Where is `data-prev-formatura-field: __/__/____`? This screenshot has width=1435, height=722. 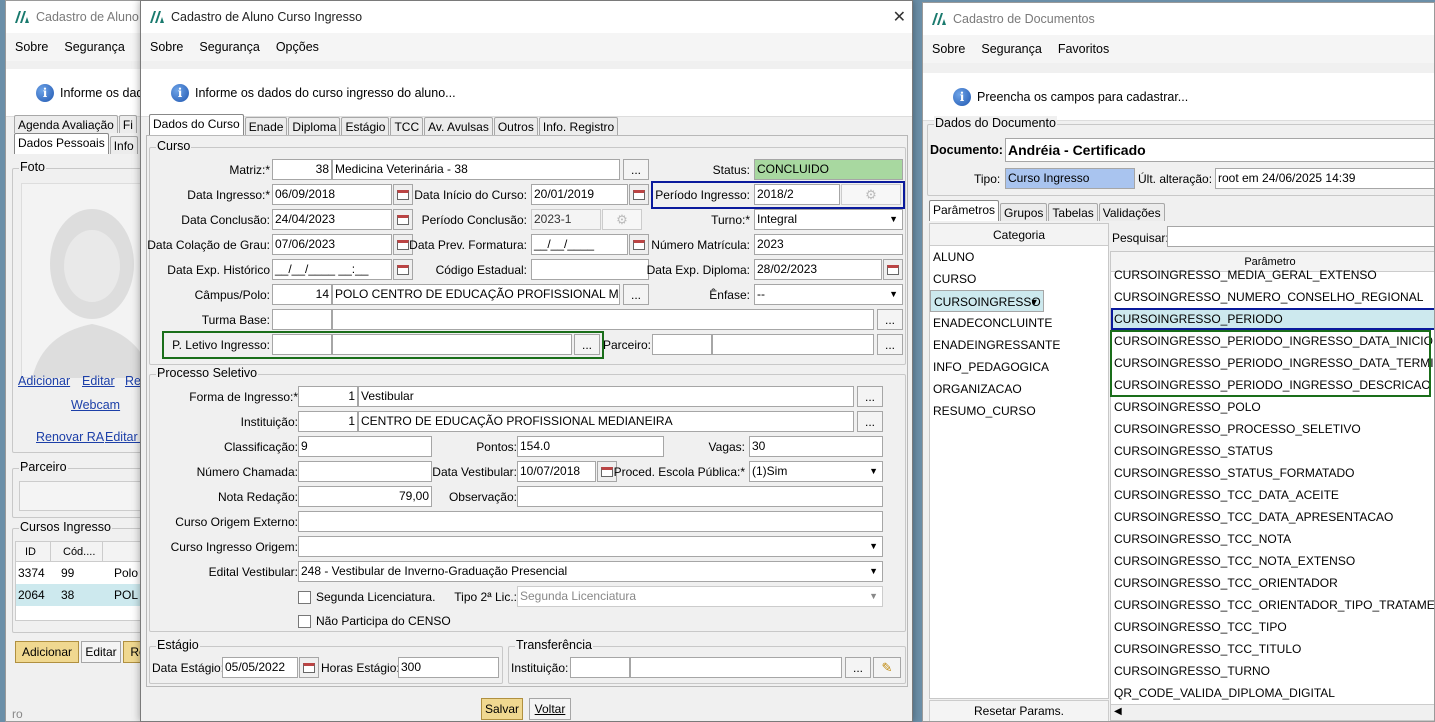
data-prev-formatura-field: __/__/____ is located at coordinates (579, 244).